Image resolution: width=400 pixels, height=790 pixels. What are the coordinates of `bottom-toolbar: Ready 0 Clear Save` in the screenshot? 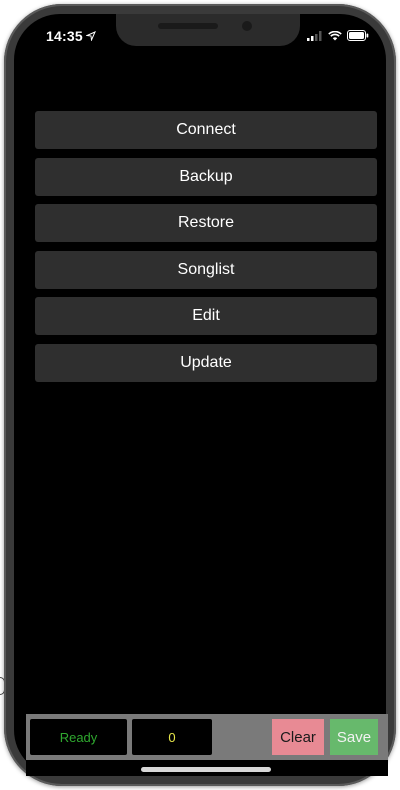 It's located at (207, 737).